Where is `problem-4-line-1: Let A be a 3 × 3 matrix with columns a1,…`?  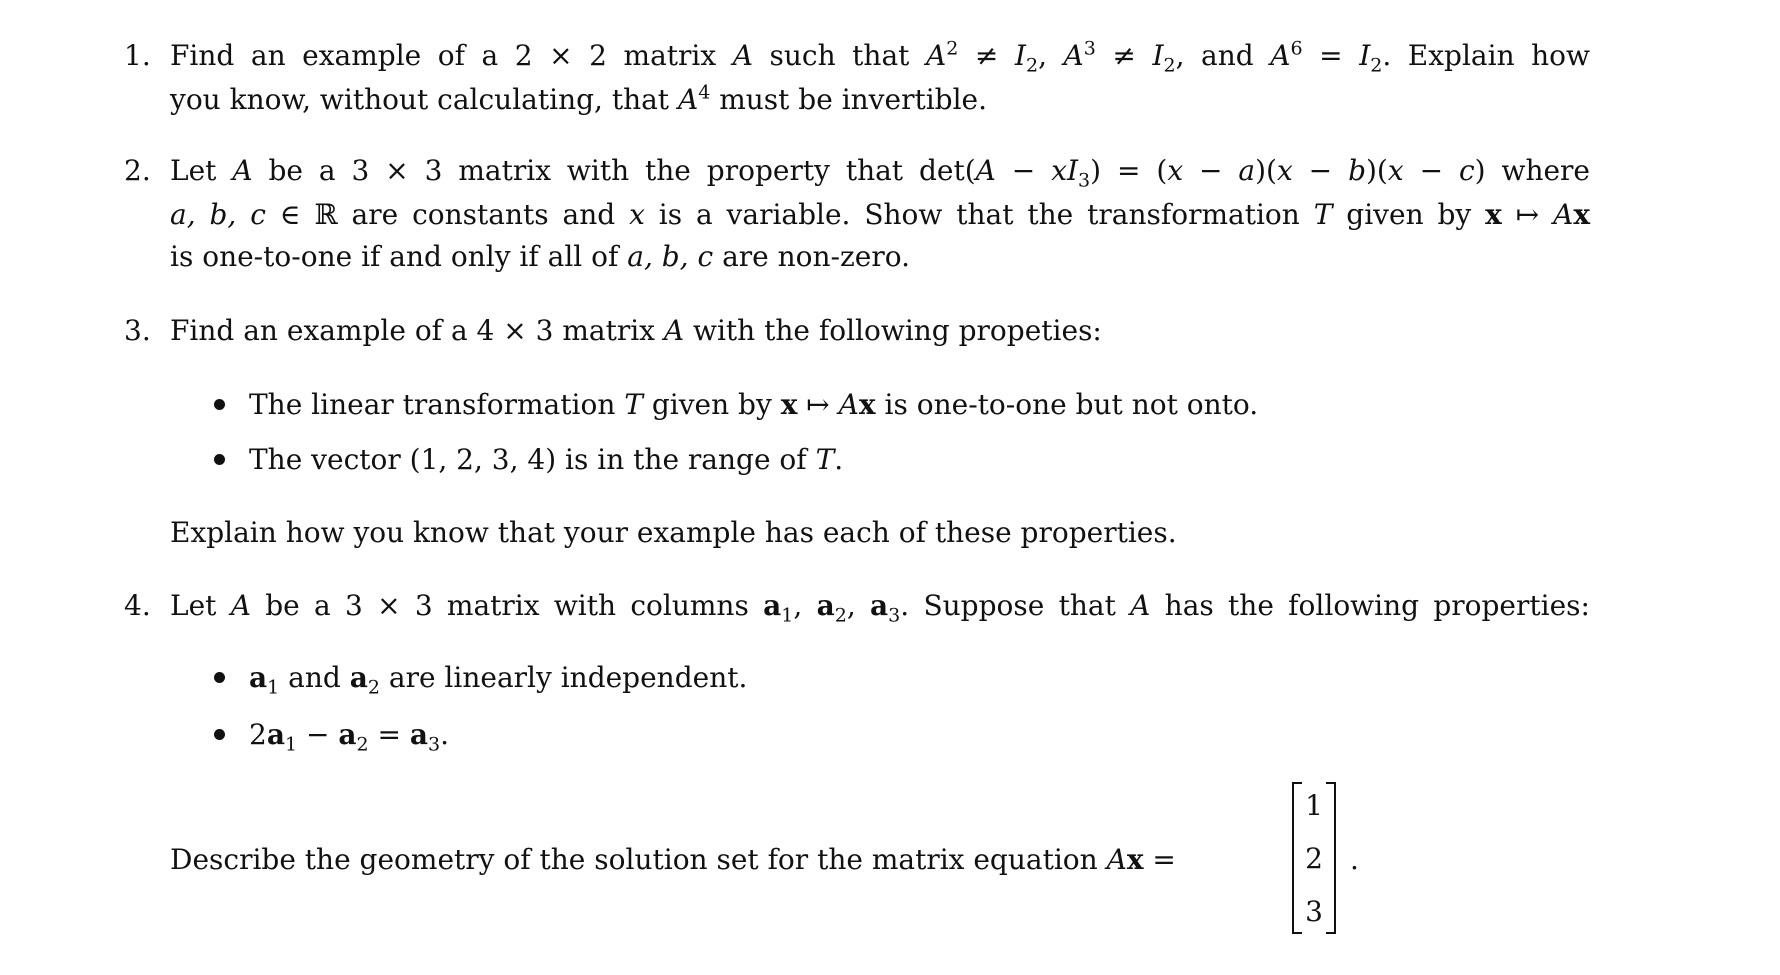 problem-4-line-1: Let A be a 3 × 3 matrix with columns a1,… is located at coordinates (880, 608).